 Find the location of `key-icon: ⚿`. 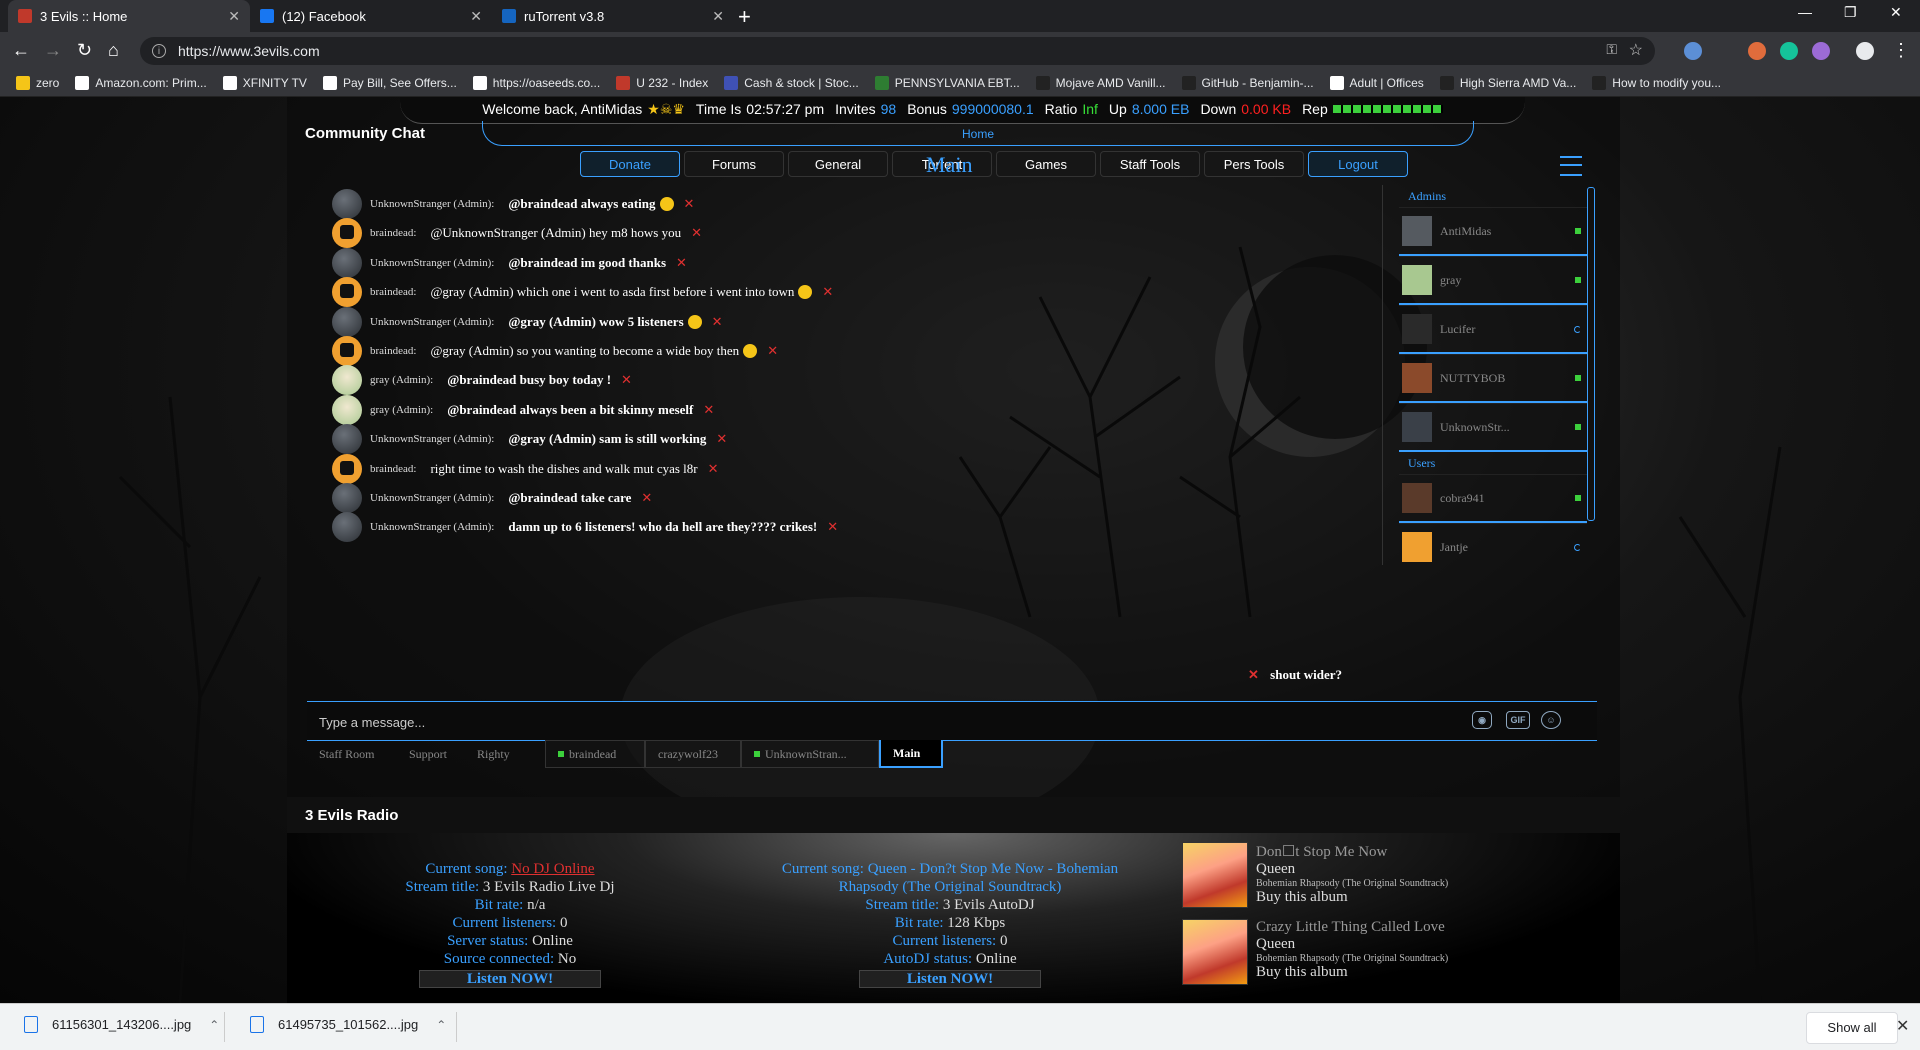

key-icon: ⚿ is located at coordinates (1611, 49).